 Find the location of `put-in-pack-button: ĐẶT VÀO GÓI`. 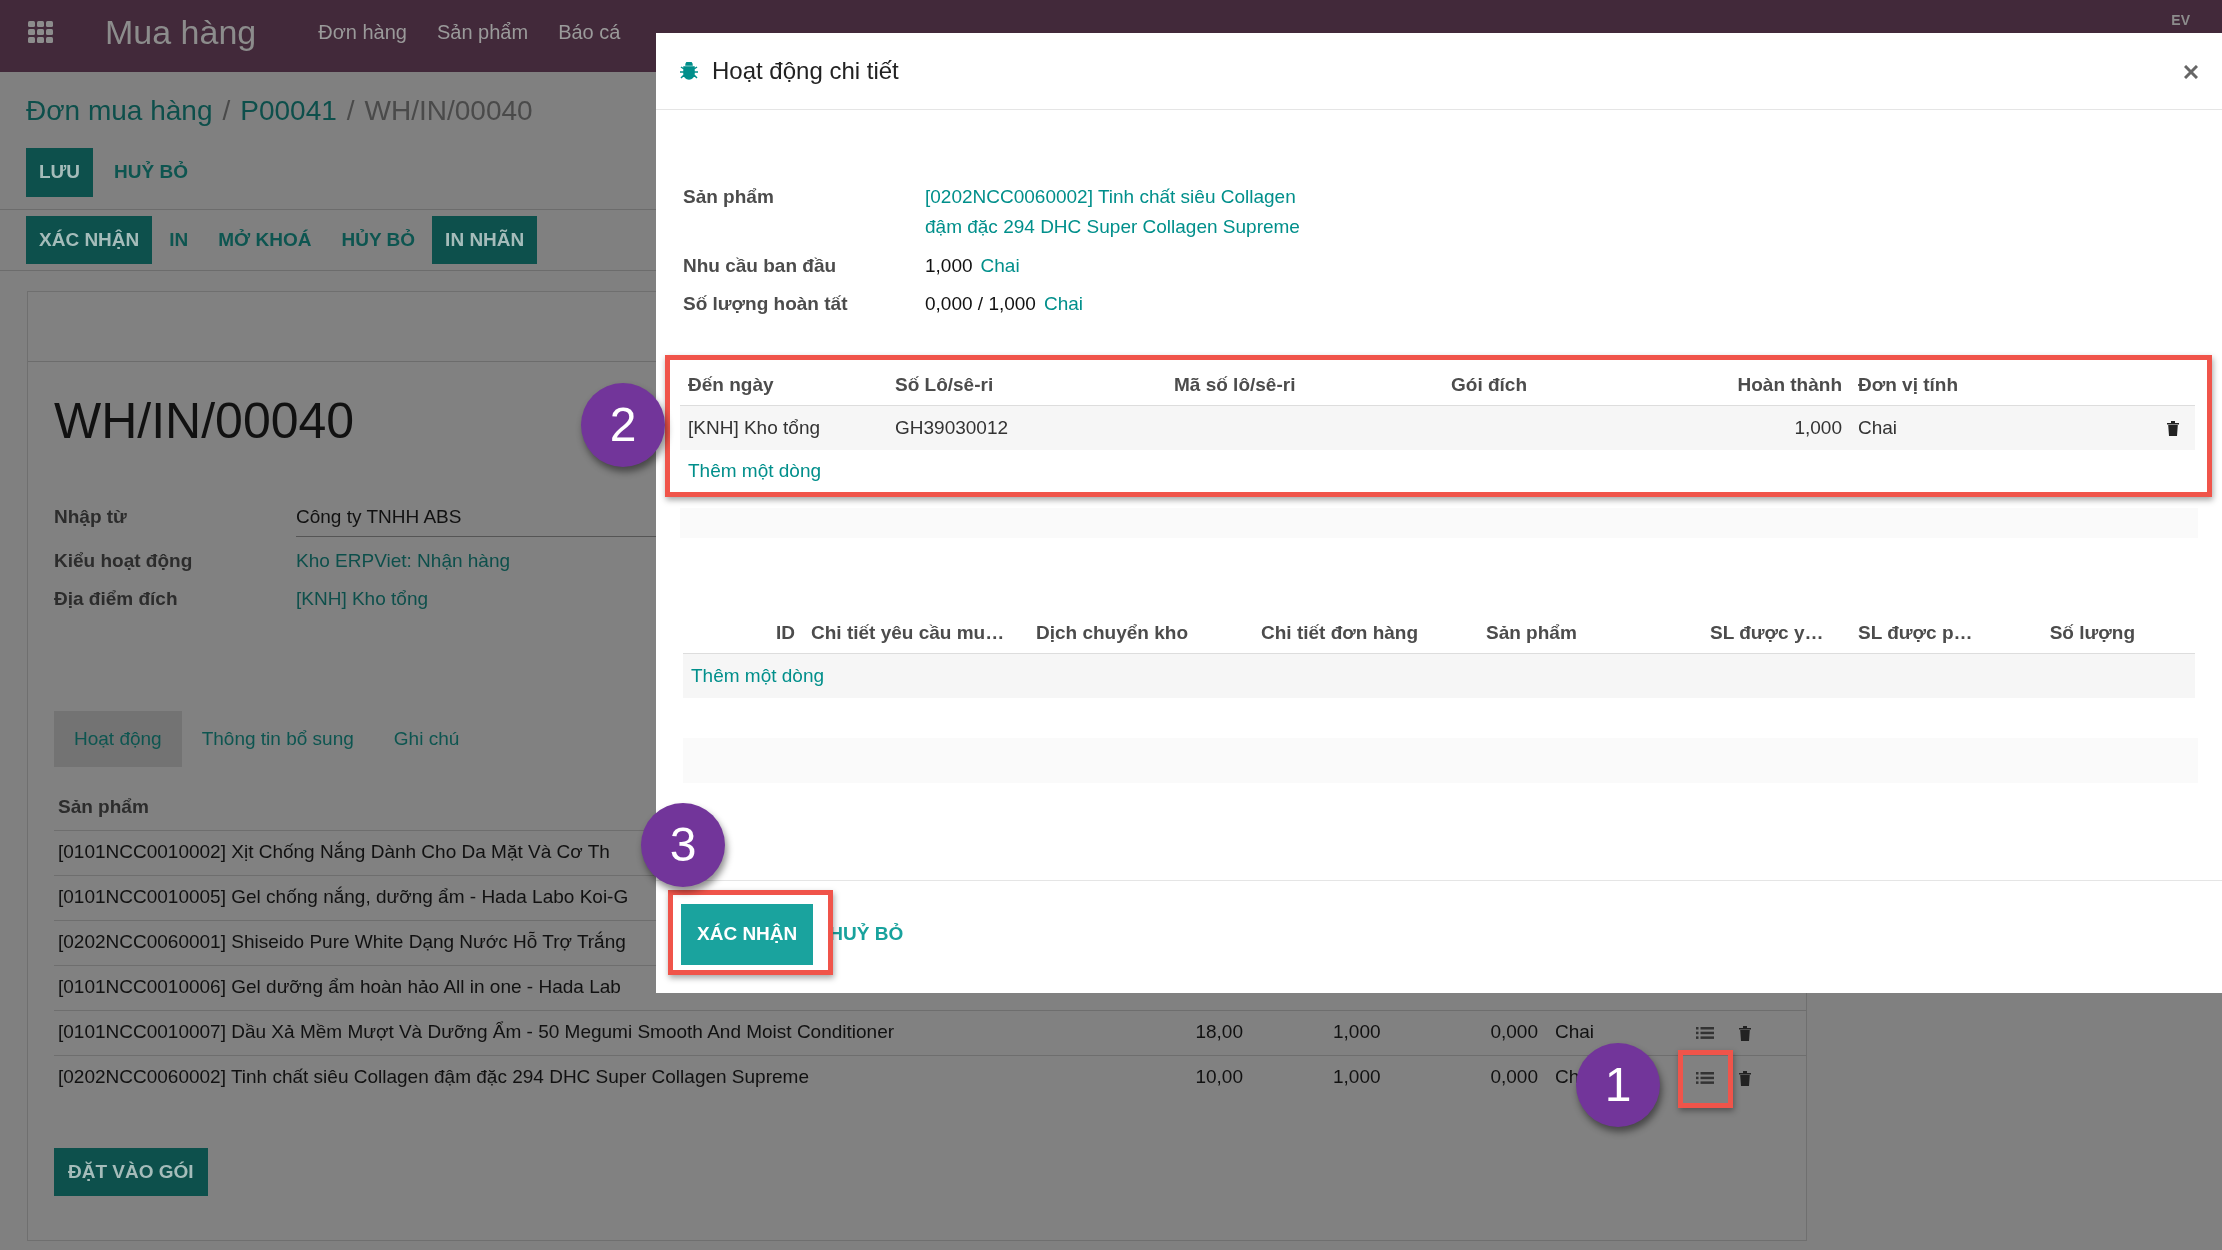

put-in-pack-button: ĐẶT VÀO GÓI is located at coordinates (131, 1171).